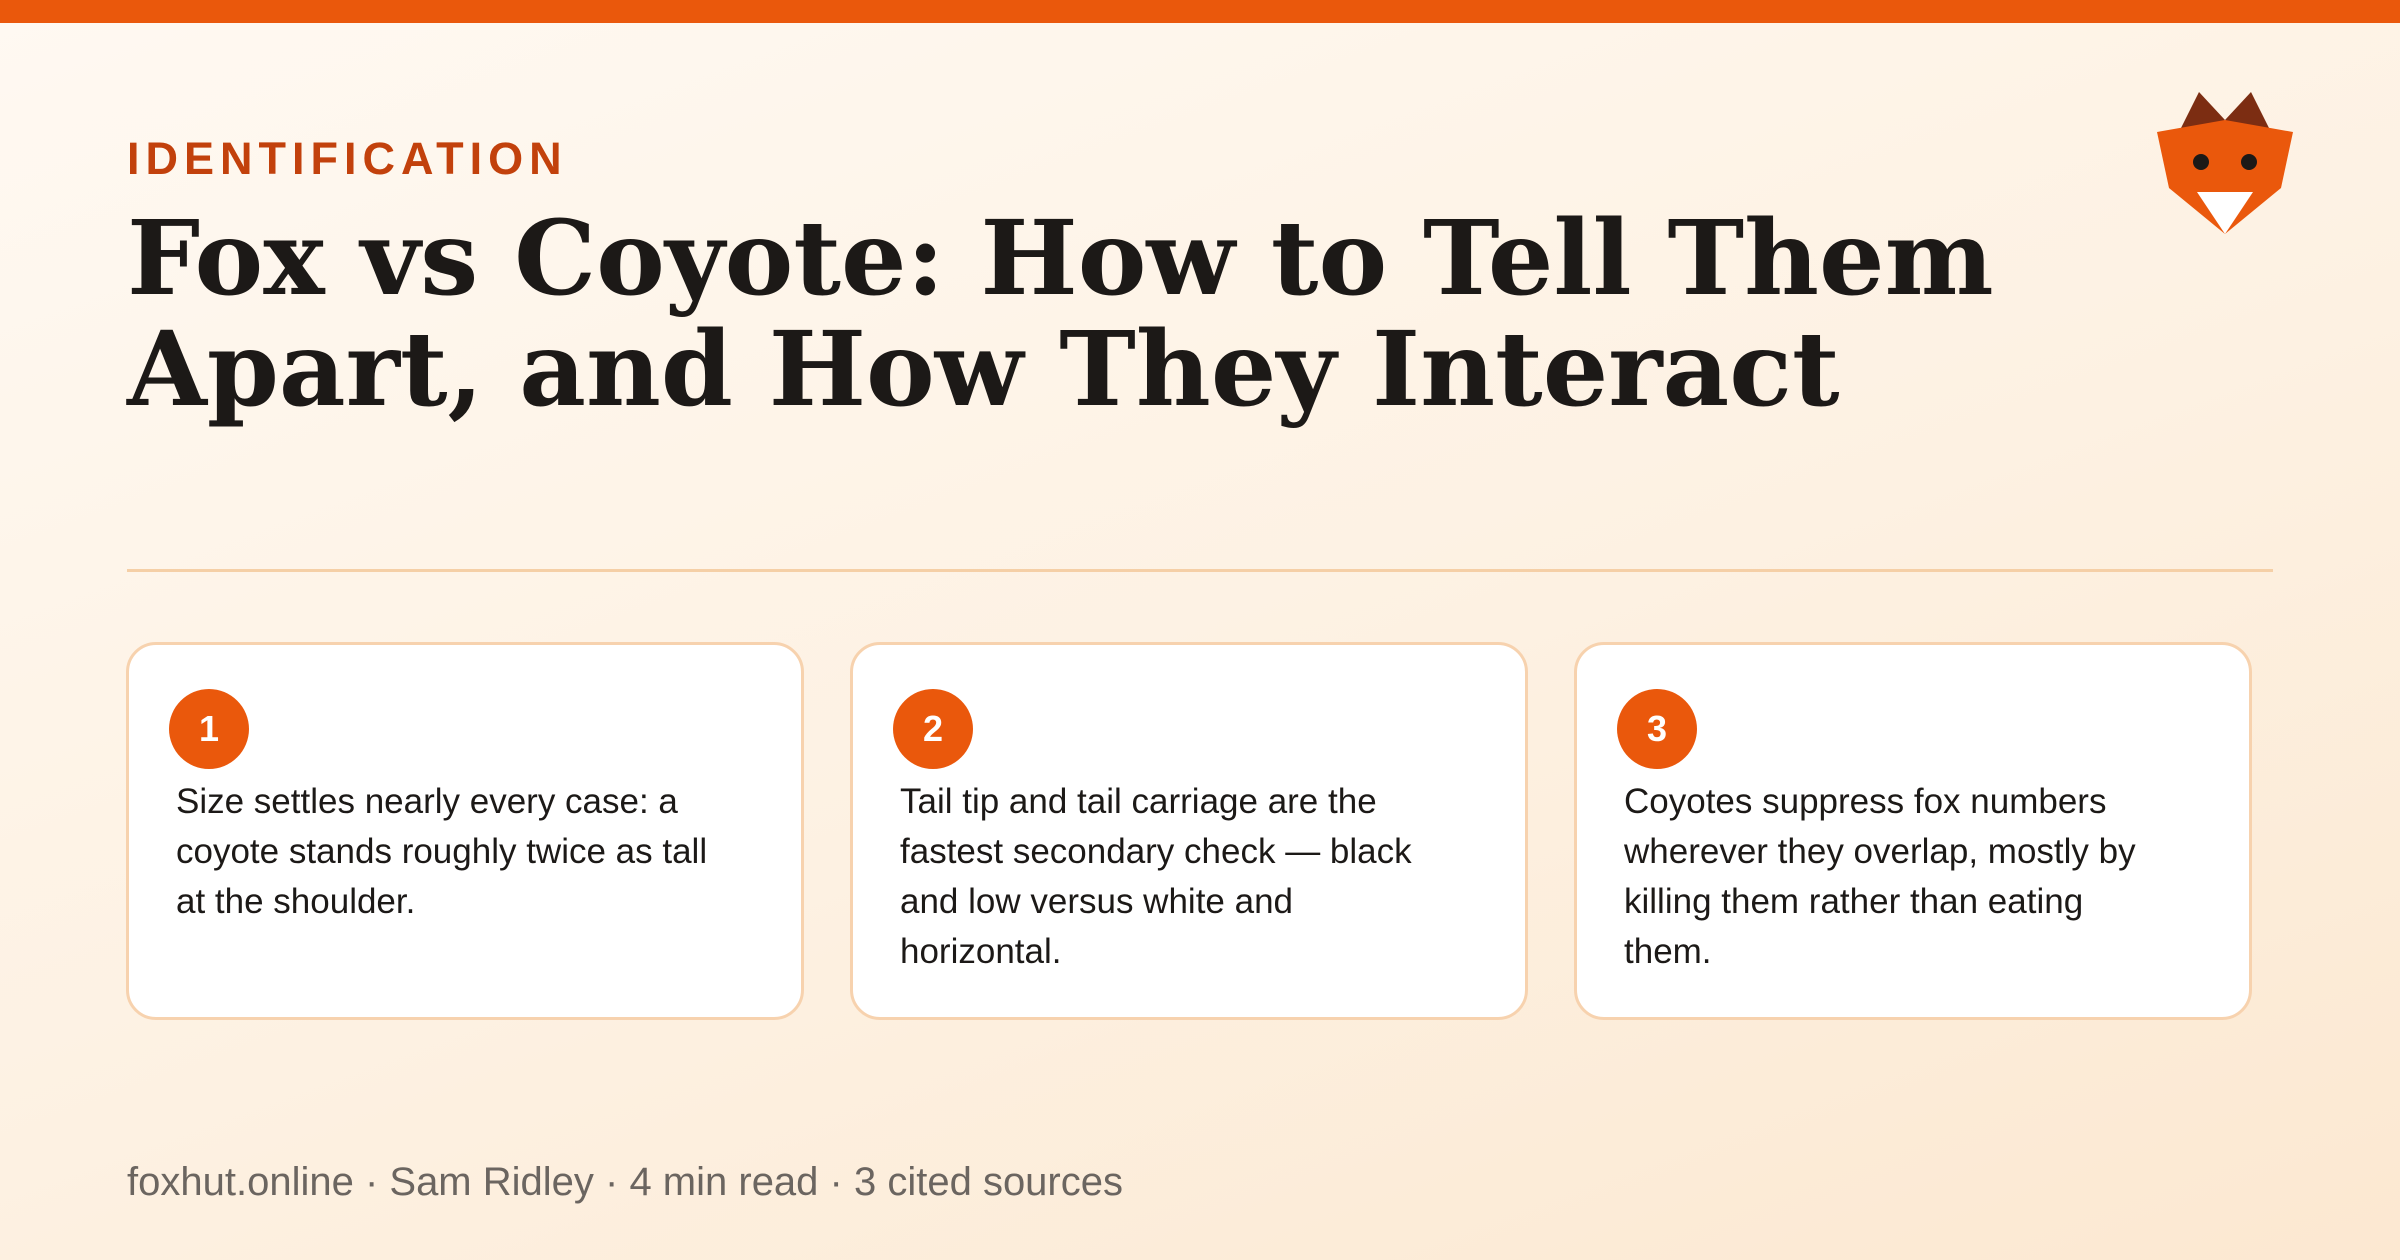 Image resolution: width=2400 pixels, height=1260 pixels. Describe the element at coordinates (933, 729) in the screenshot. I see `card-number-badge: 2` at that location.